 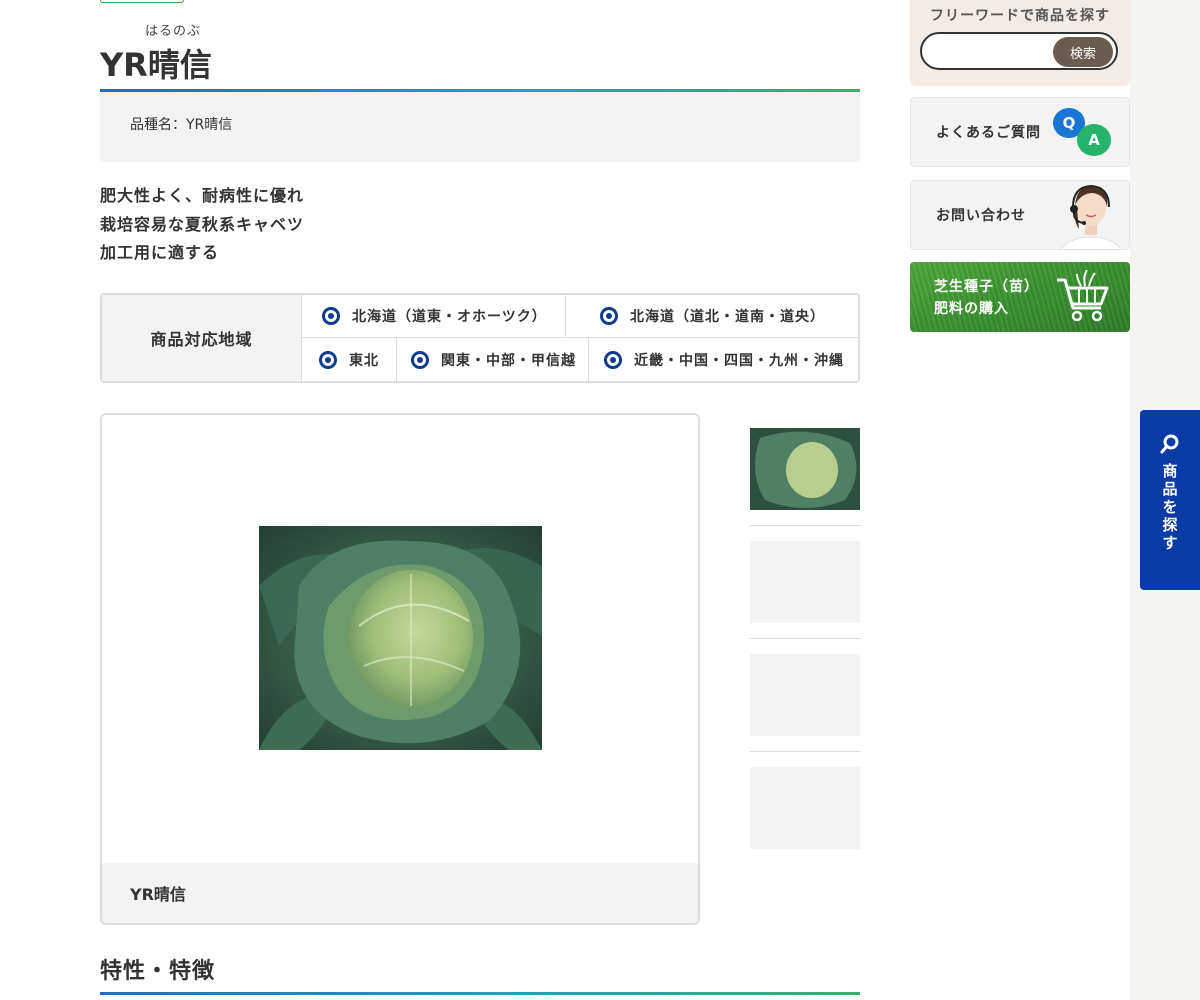 What do you see at coordinates (158, 894) in the screenshot?
I see `photo-caption-text: YR晴信` at bounding box center [158, 894].